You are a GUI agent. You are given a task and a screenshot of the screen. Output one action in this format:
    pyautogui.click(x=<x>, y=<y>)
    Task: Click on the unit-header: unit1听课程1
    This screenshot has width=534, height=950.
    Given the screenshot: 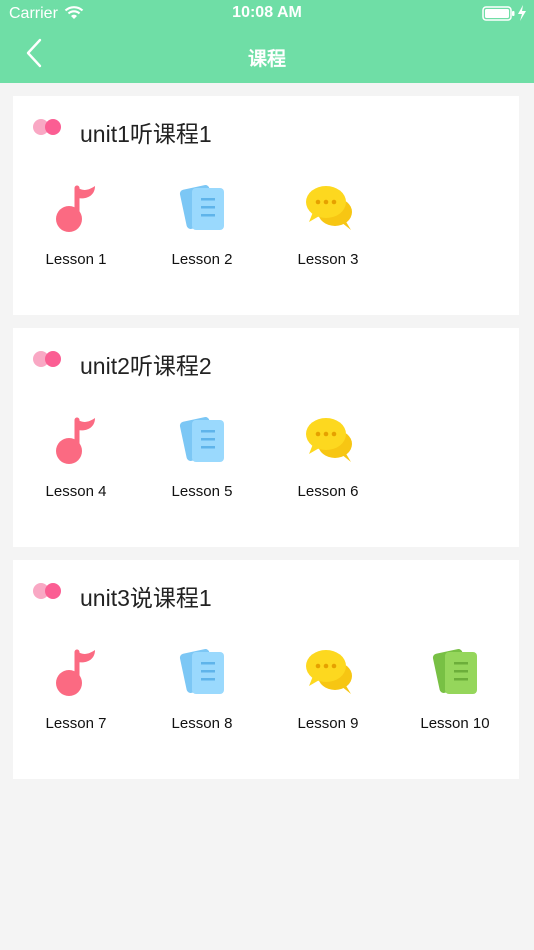 What is the action you would take?
    pyautogui.click(x=266, y=128)
    